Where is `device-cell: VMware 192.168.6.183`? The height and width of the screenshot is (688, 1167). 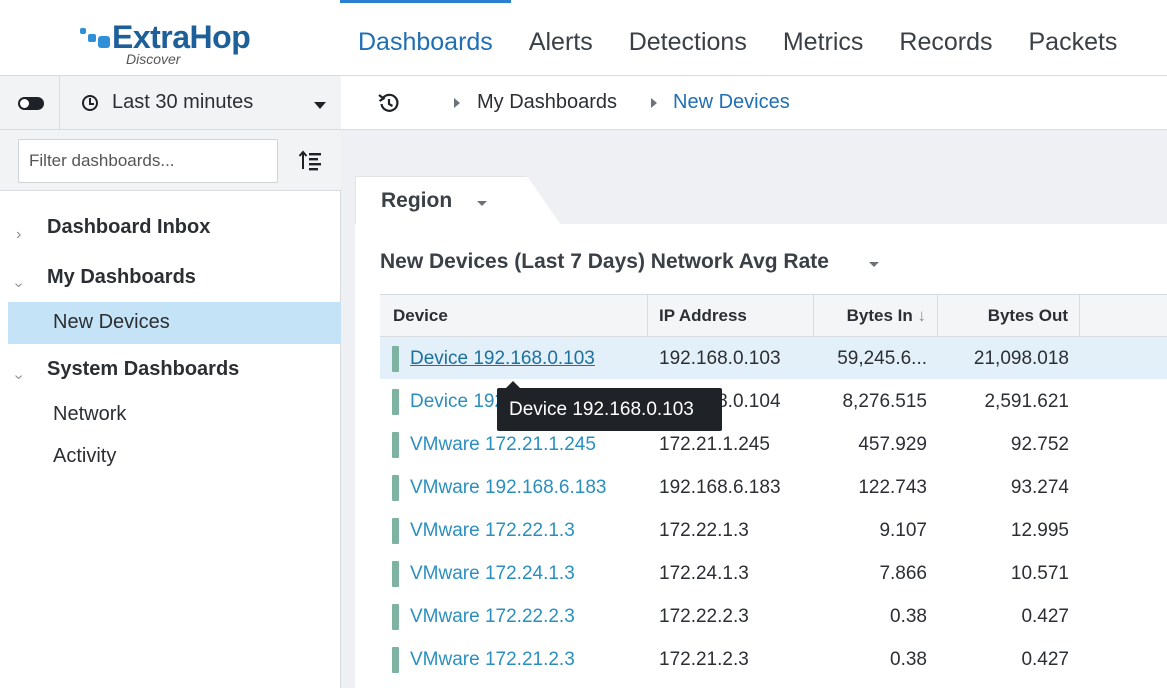 device-cell: VMware 192.168.6.183 is located at coordinates (514, 487).